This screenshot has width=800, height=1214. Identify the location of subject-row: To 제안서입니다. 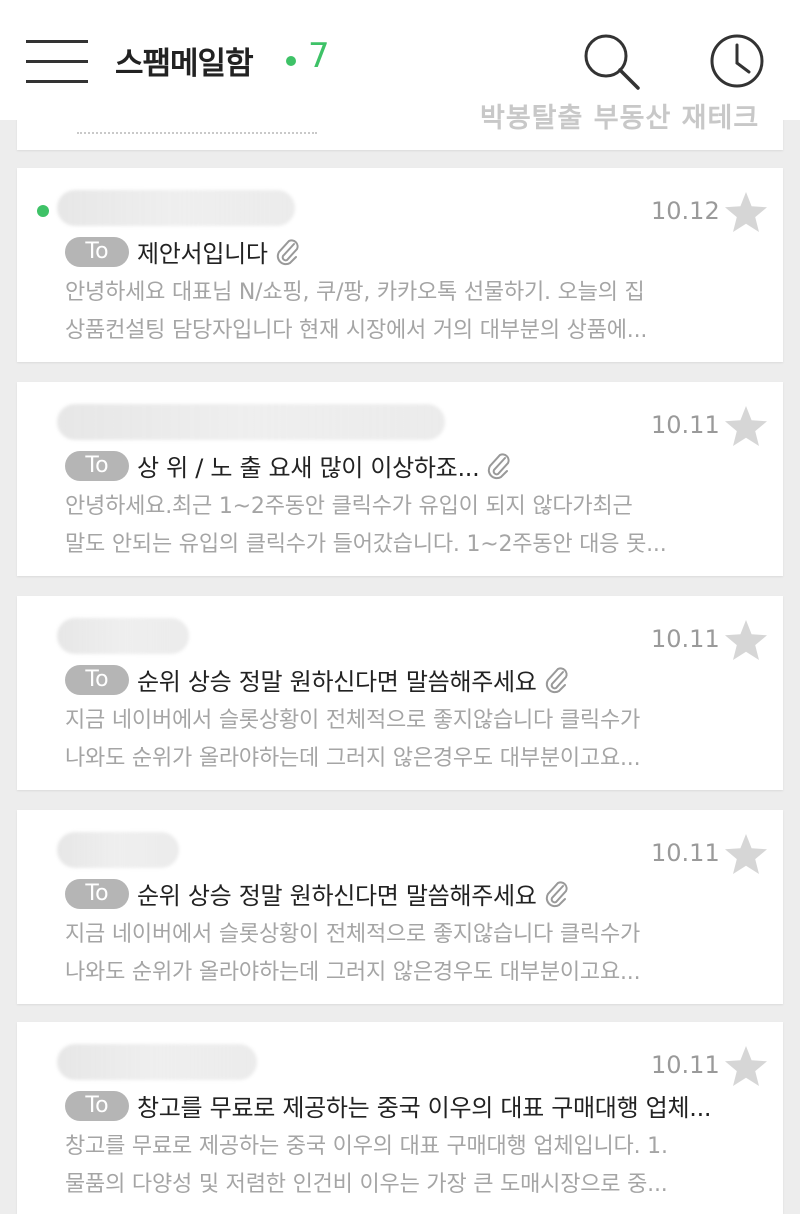
(183, 251).